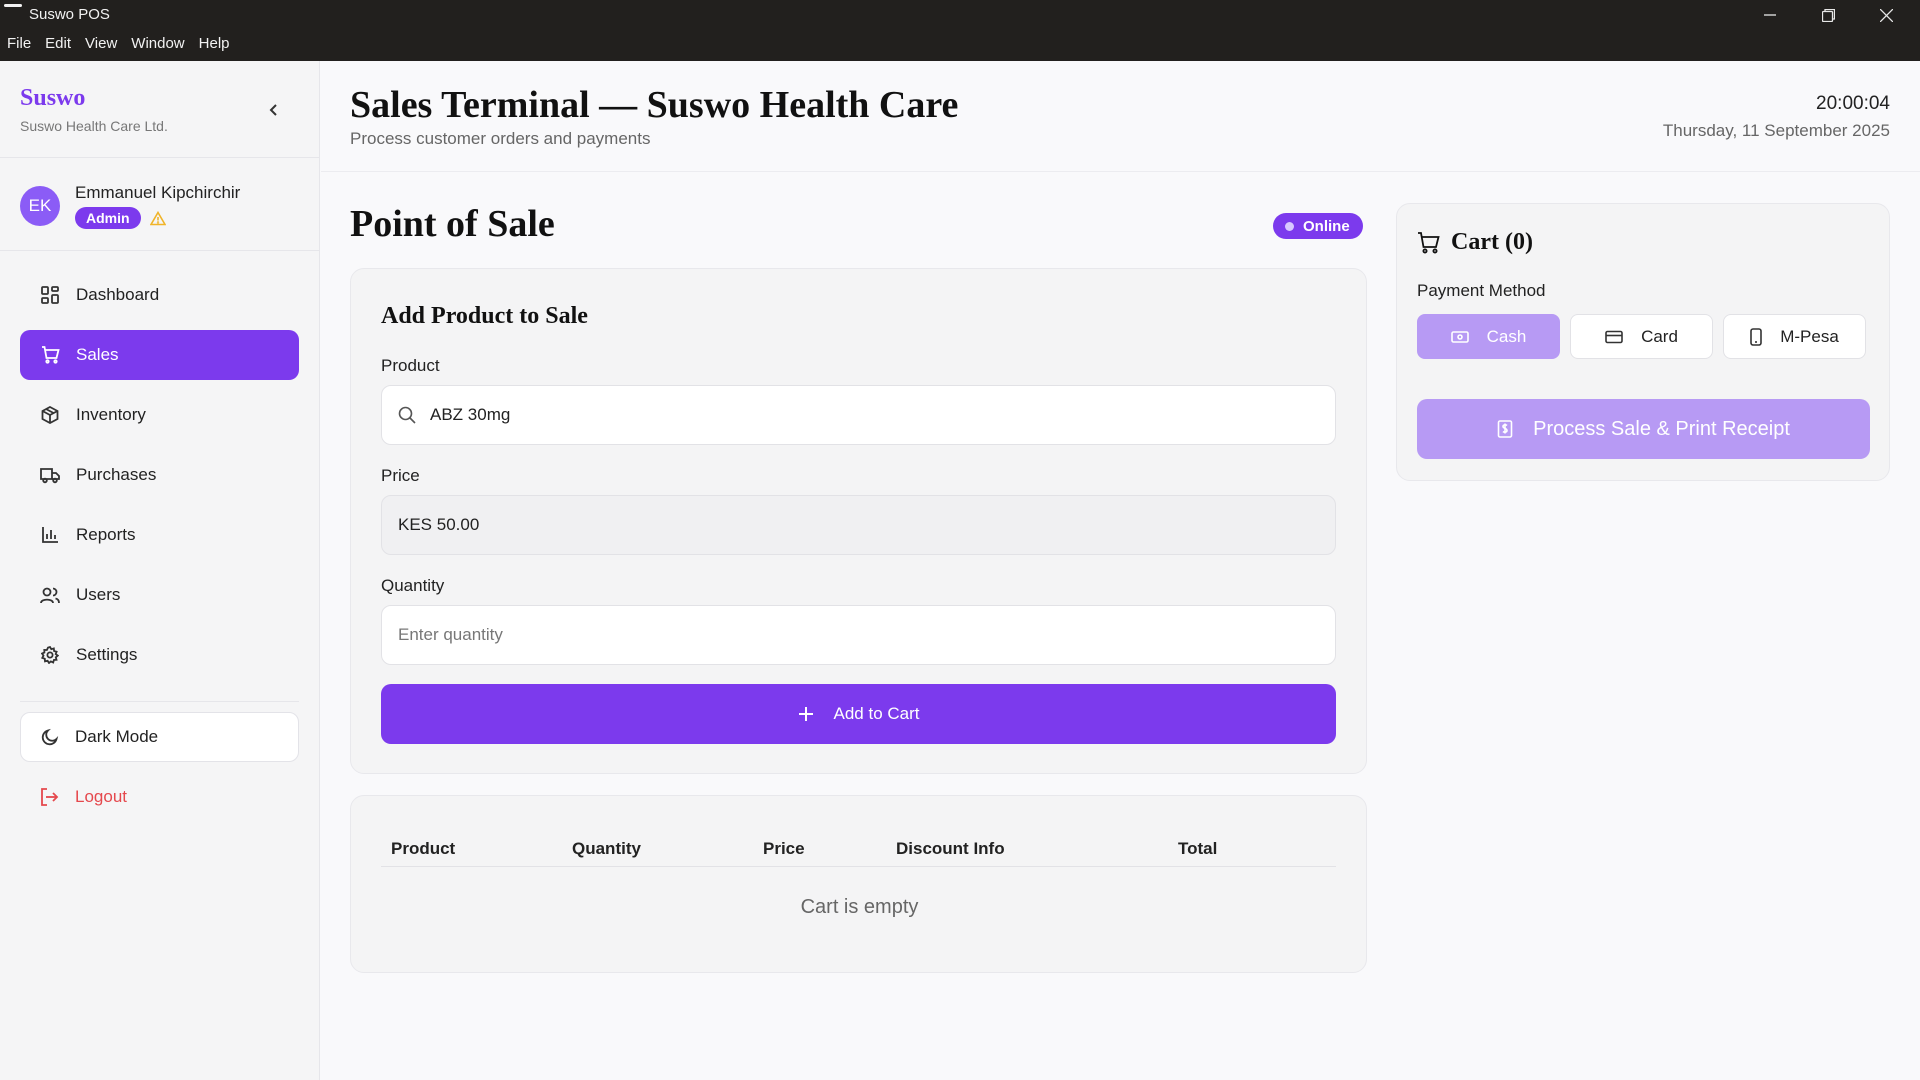 This screenshot has height=1080, width=1920. Describe the element at coordinates (413, 585) in the screenshot. I see `quantity-label: Quantity` at that location.